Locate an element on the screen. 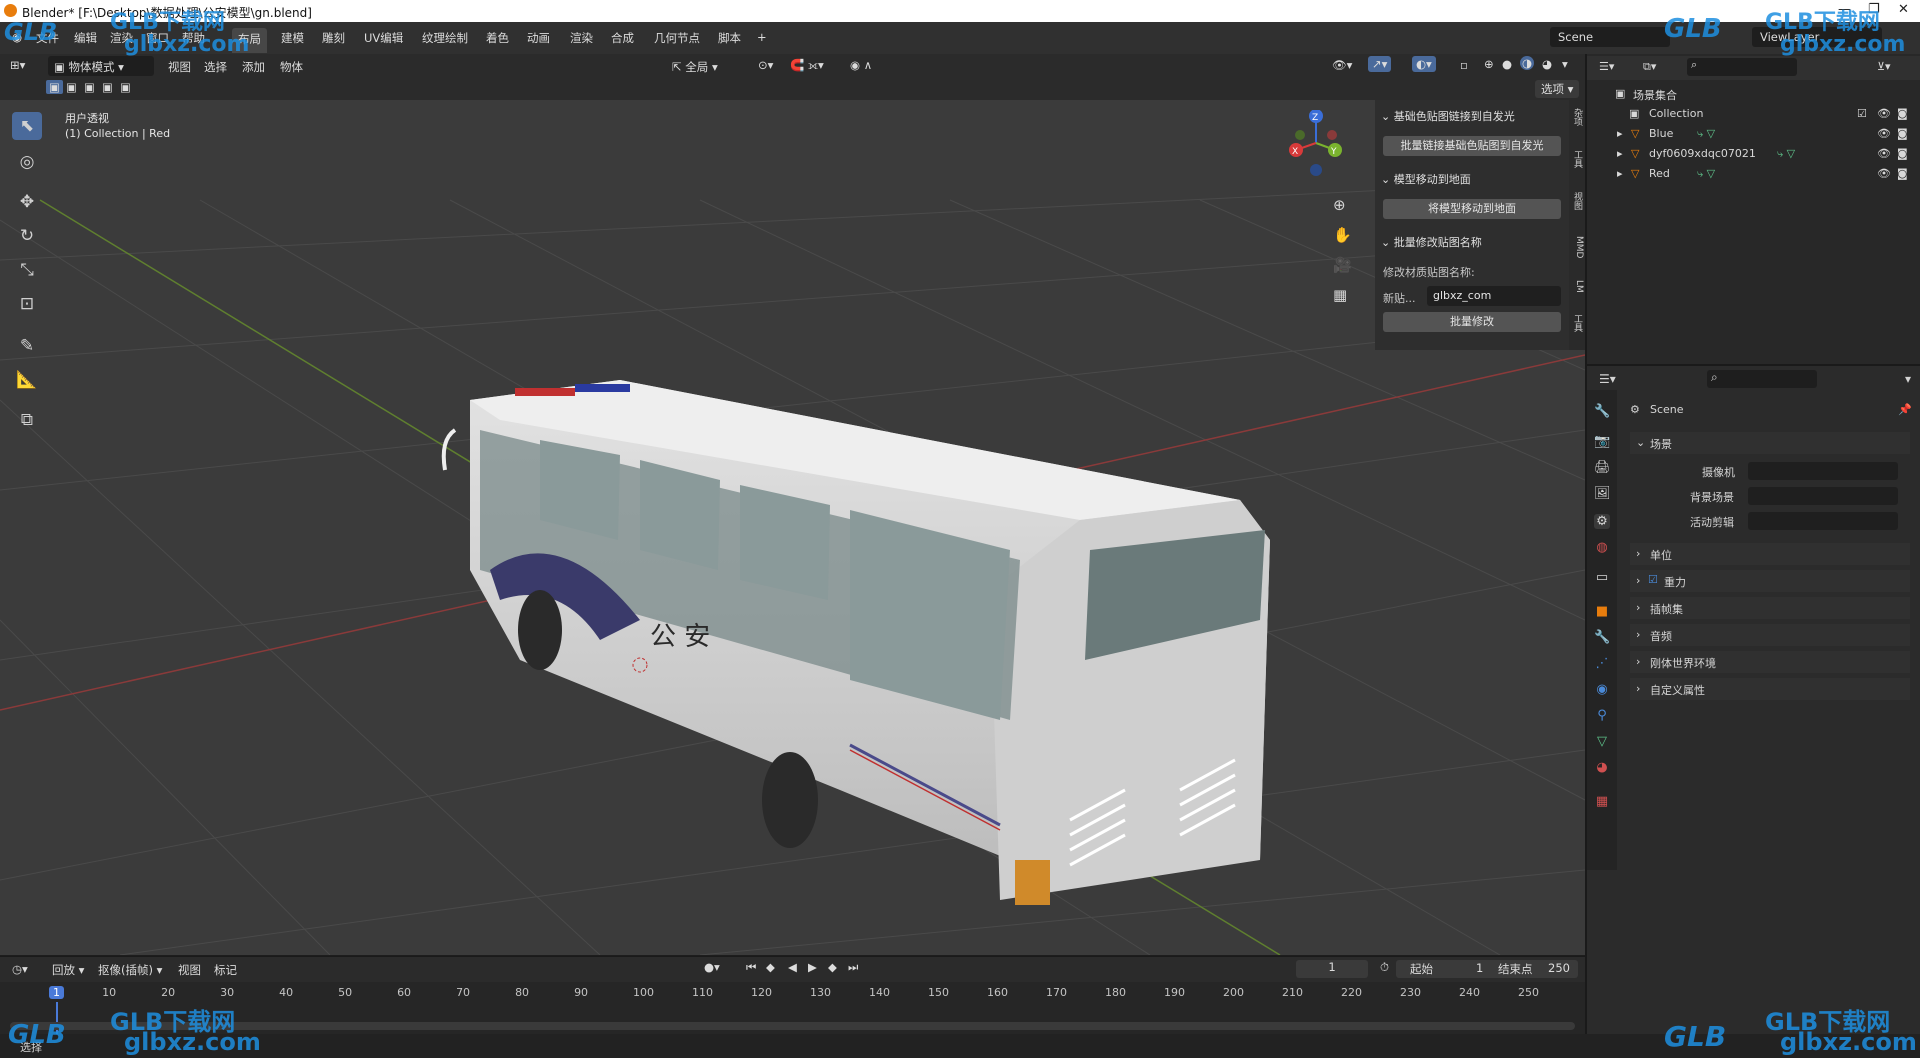 The height and width of the screenshot is (1058, 1920). next-keyframe-icon: ◆ is located at coordinates (832, 967).